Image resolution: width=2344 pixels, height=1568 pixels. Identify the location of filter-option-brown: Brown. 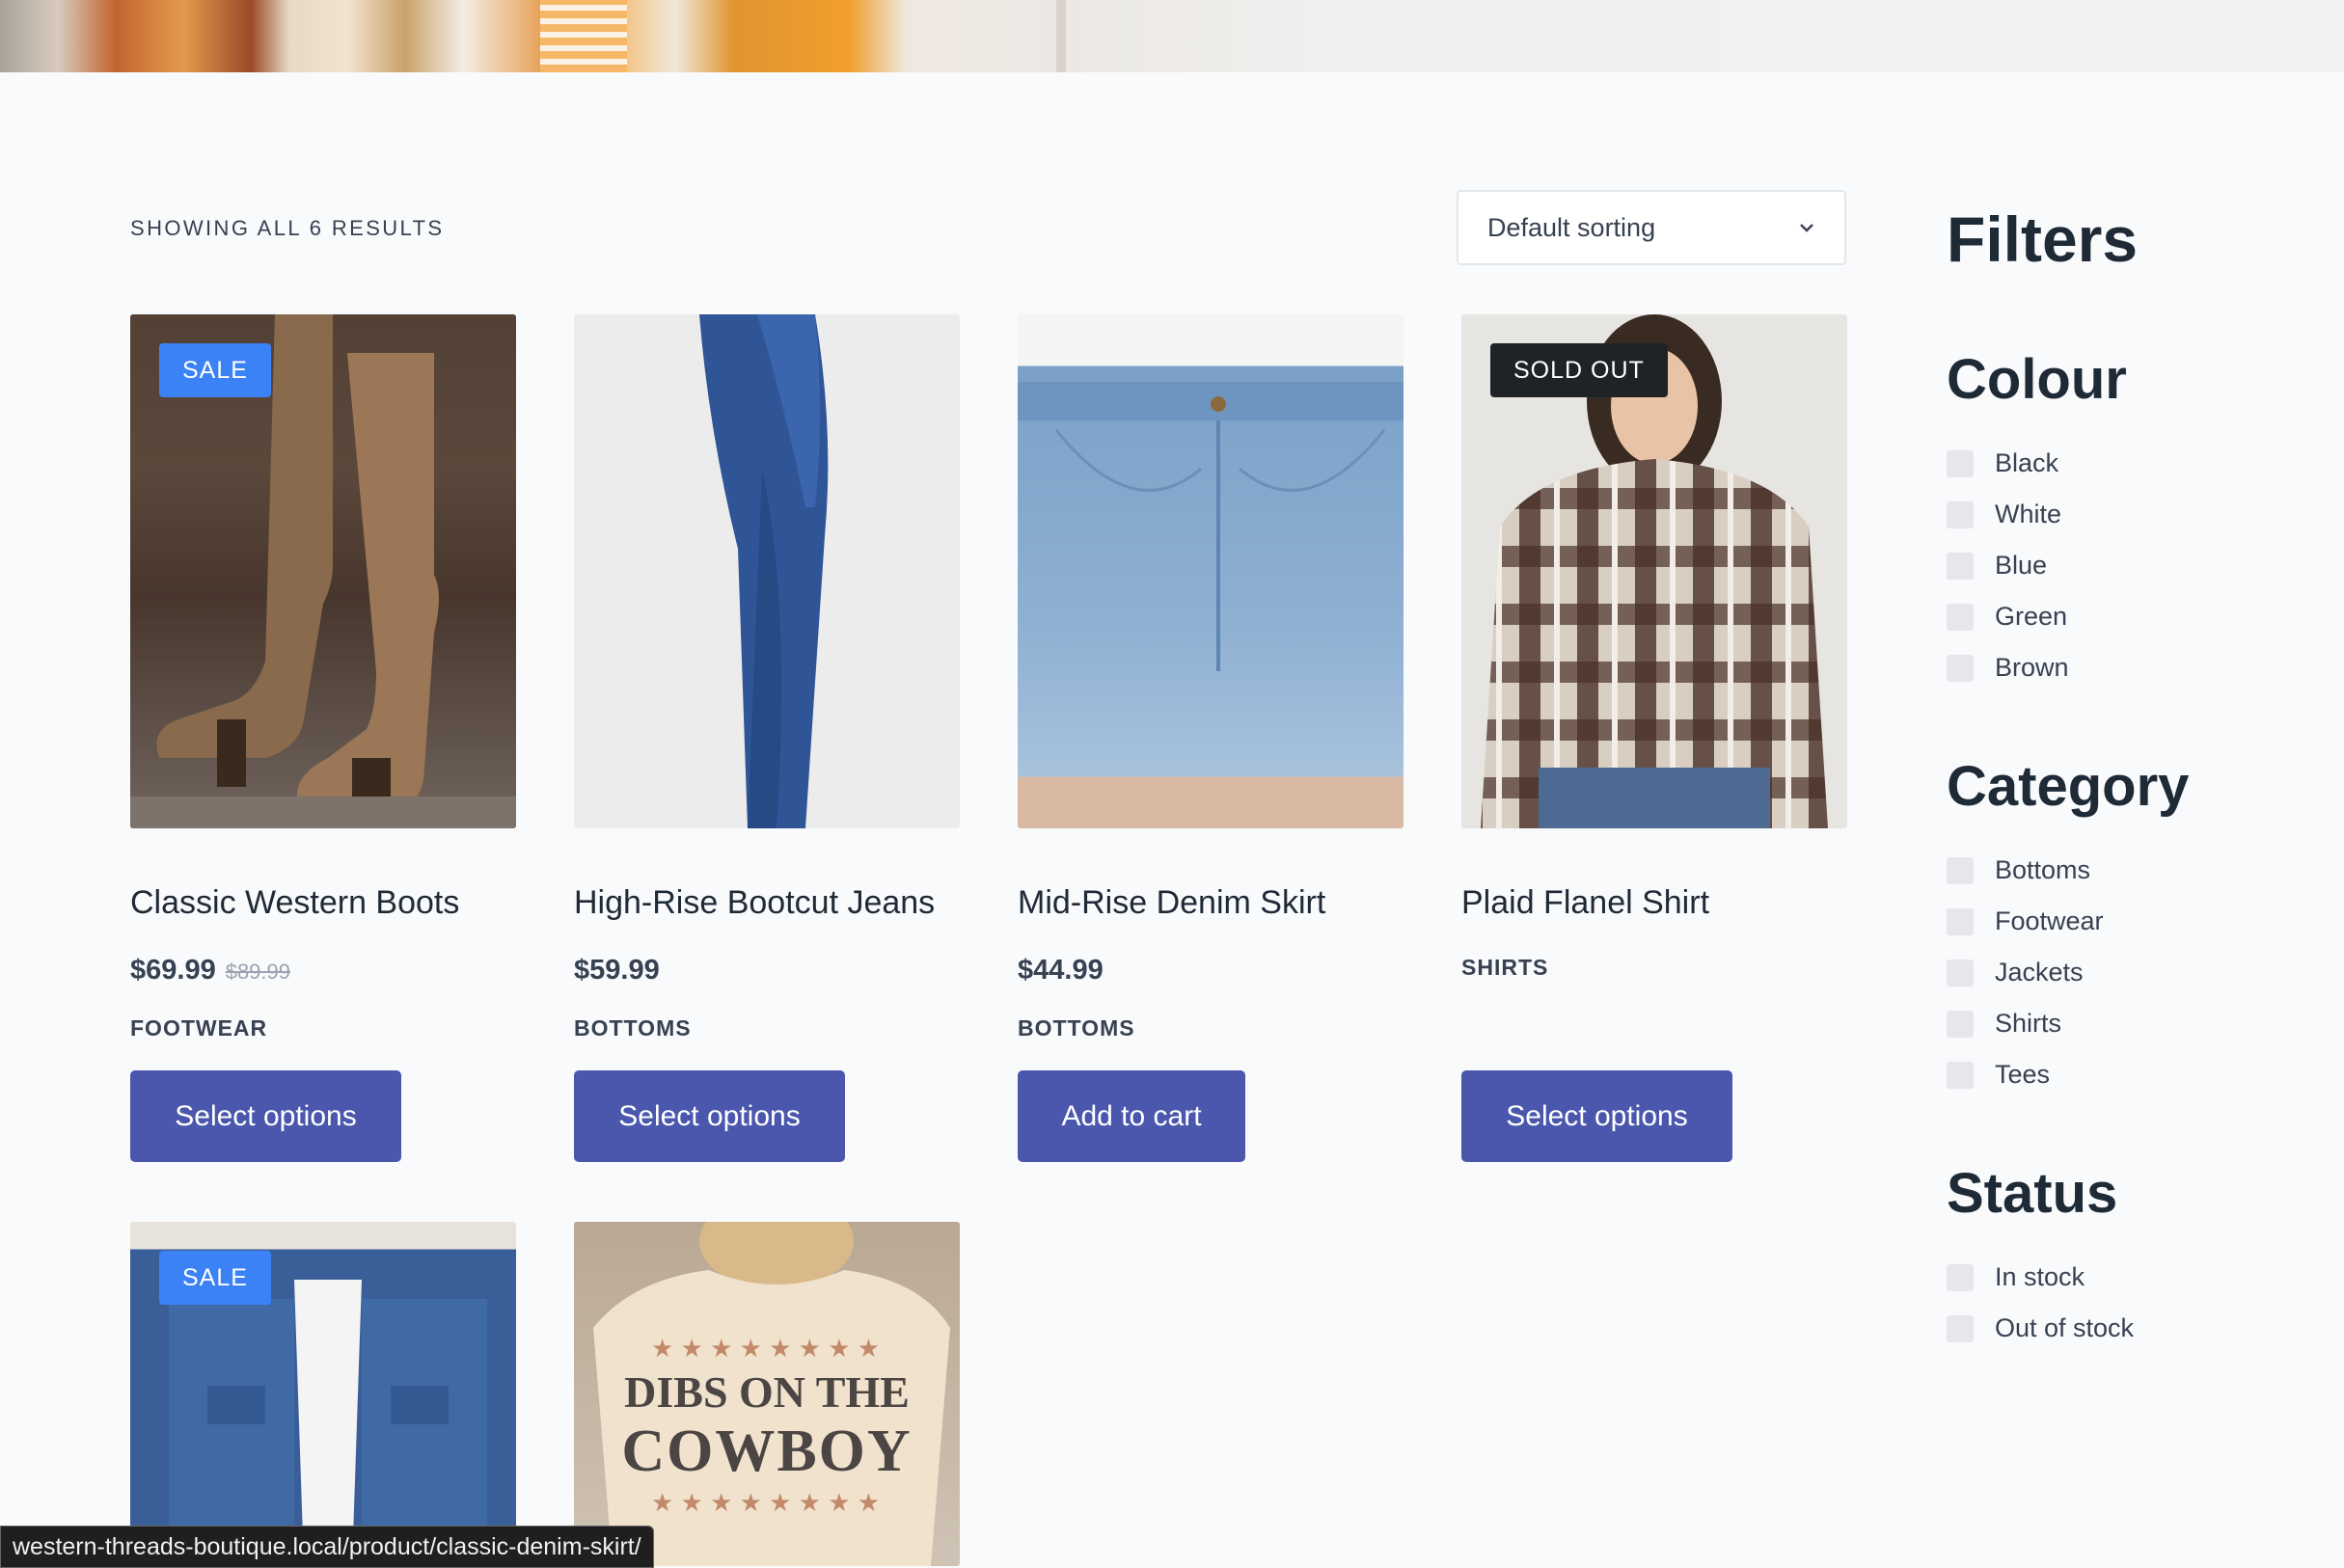
(2008, 668).